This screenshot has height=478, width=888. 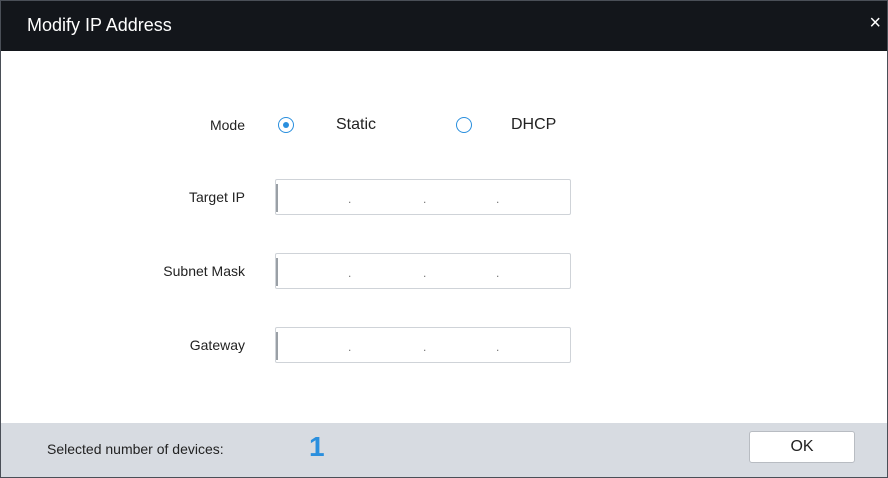 What do you see at coordinates (464, 125) in the screenshot?
I see `radio-dhcp` at bounding box center [464, 125].